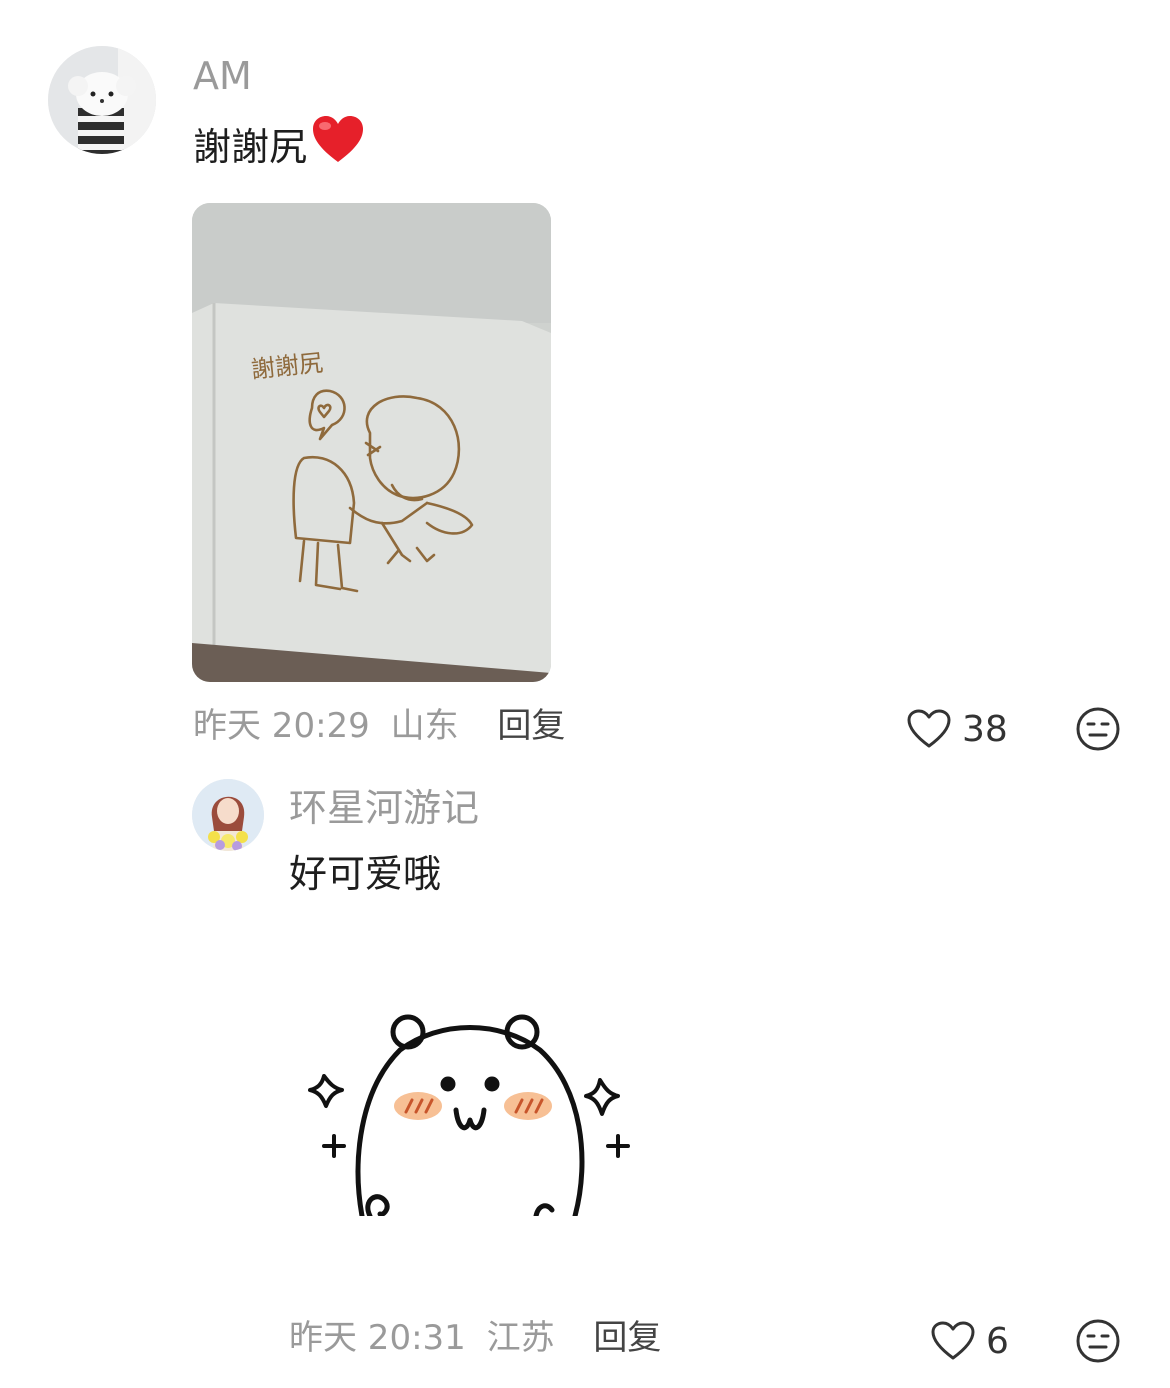 This screenshot has height=1388, width=1170. What do you see at coordinates (627, 1338) in the screenshot?
I see `reply-reply-button: 回复` at bounding box center [627, 1338].